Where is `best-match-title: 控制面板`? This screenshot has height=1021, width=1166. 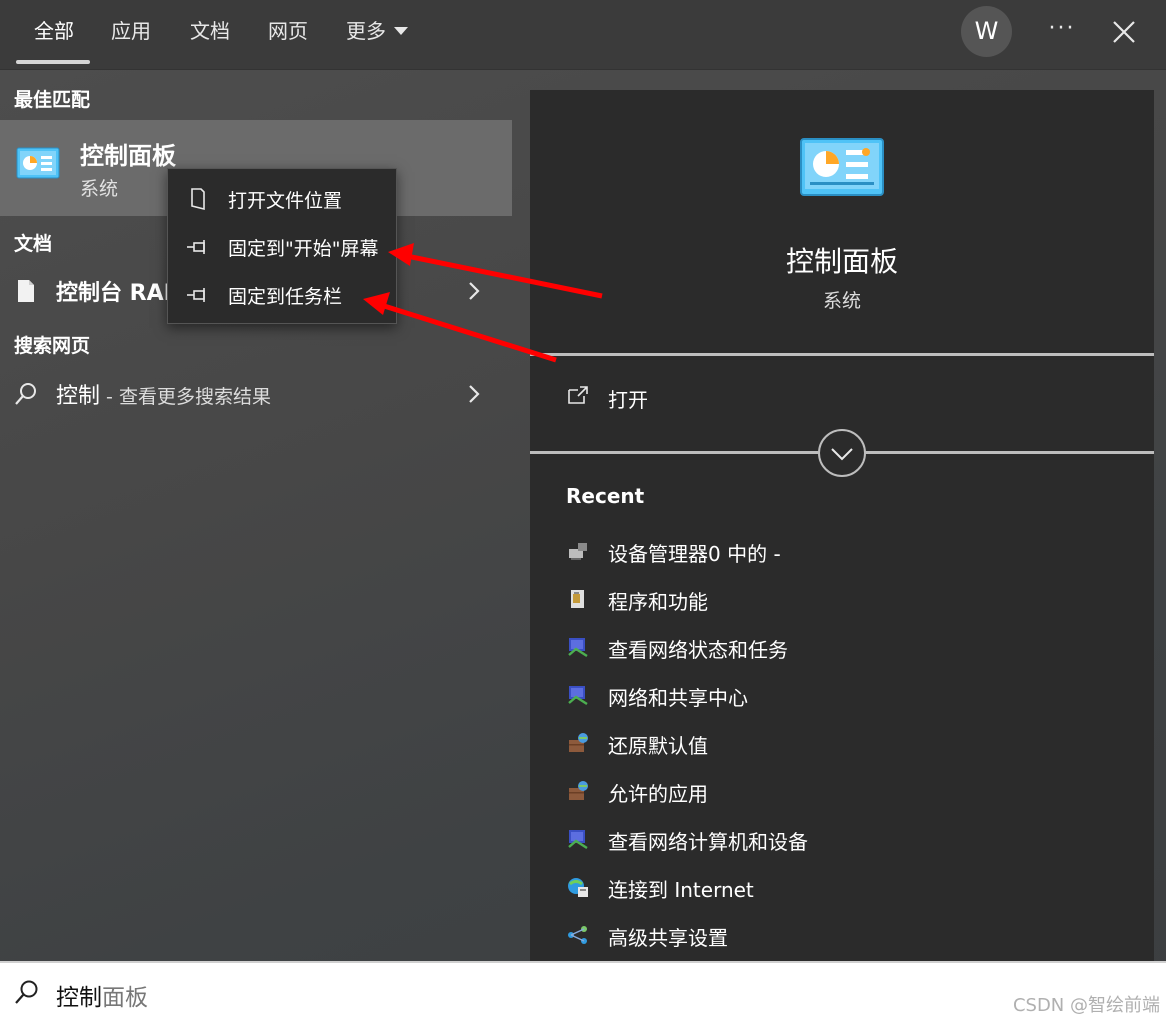 best-match-title: 控制面板 is located at coordinates (128, 156).